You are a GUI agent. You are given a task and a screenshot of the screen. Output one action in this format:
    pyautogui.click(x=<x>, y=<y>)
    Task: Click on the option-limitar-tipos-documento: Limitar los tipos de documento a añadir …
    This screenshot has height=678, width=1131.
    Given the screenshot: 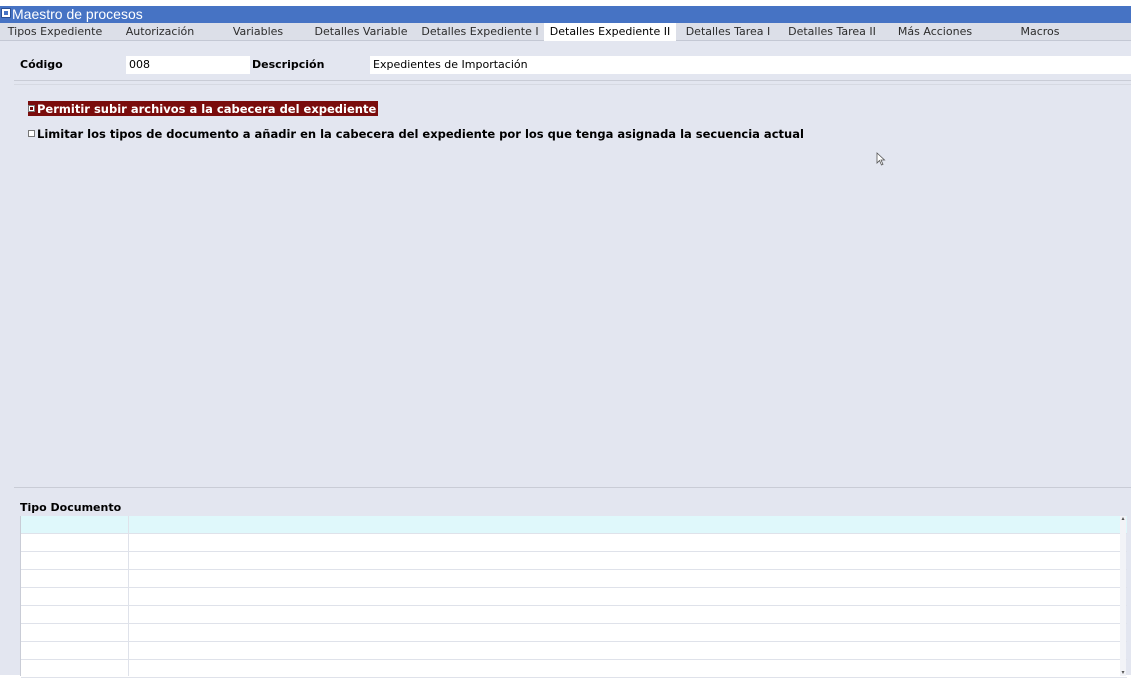 What is the action you would take?
    pyautogui.click(x=416, y=133)
    